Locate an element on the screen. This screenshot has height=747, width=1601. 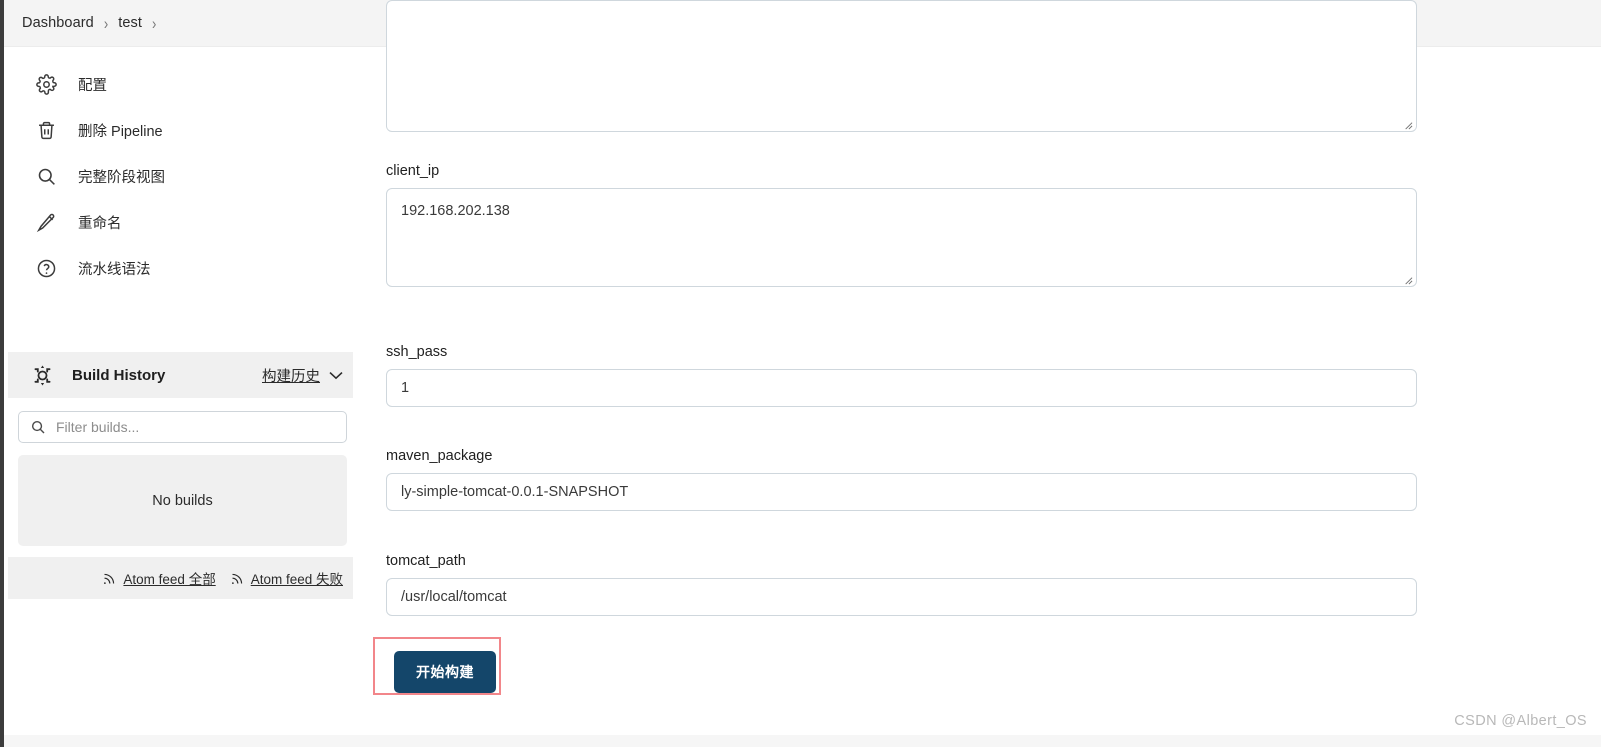
field-label-tomcat-path: tomcat_path is located at coordinates (426, 561).